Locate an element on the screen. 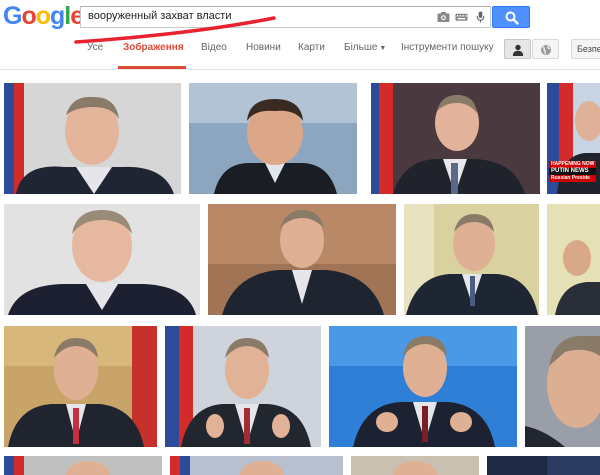 This screenshot has height=475, width=600. tab-more: Більше ▼ is located at coordinates (365, 47).